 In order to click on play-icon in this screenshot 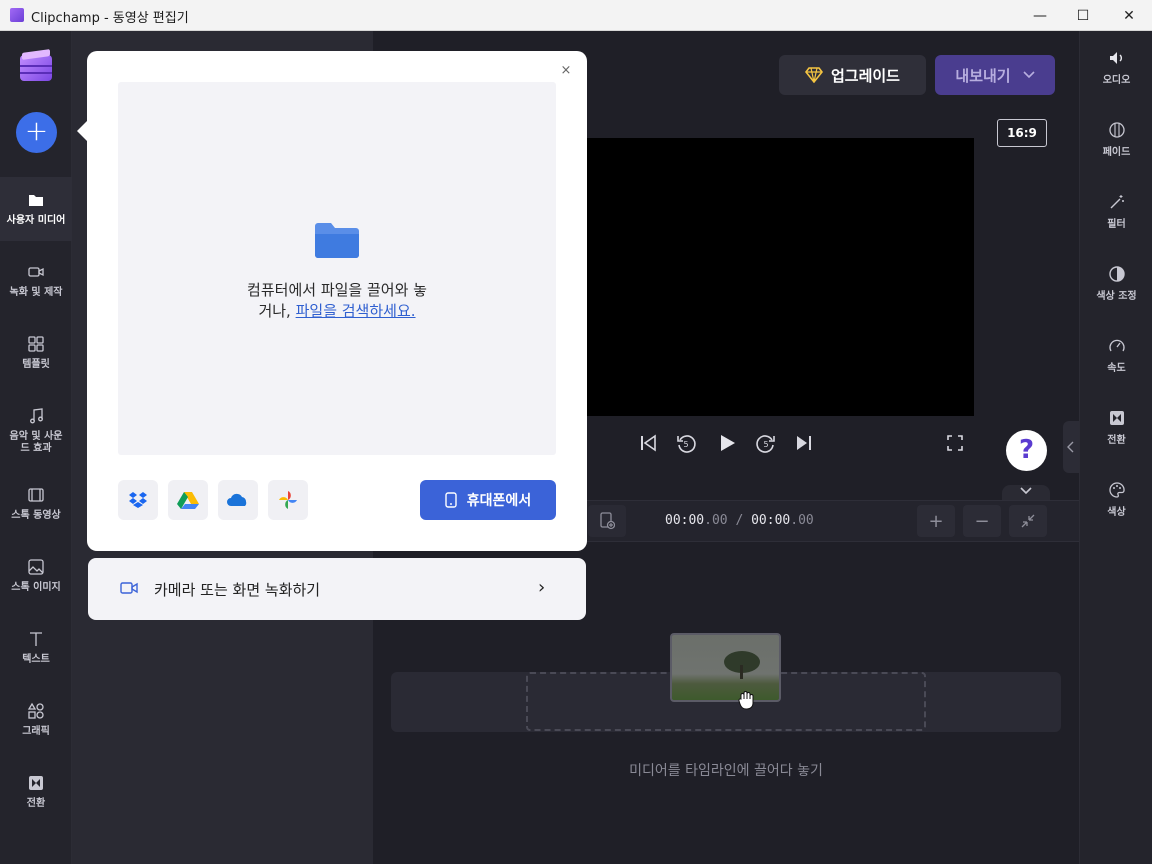, I will do `click(727, 443)`.